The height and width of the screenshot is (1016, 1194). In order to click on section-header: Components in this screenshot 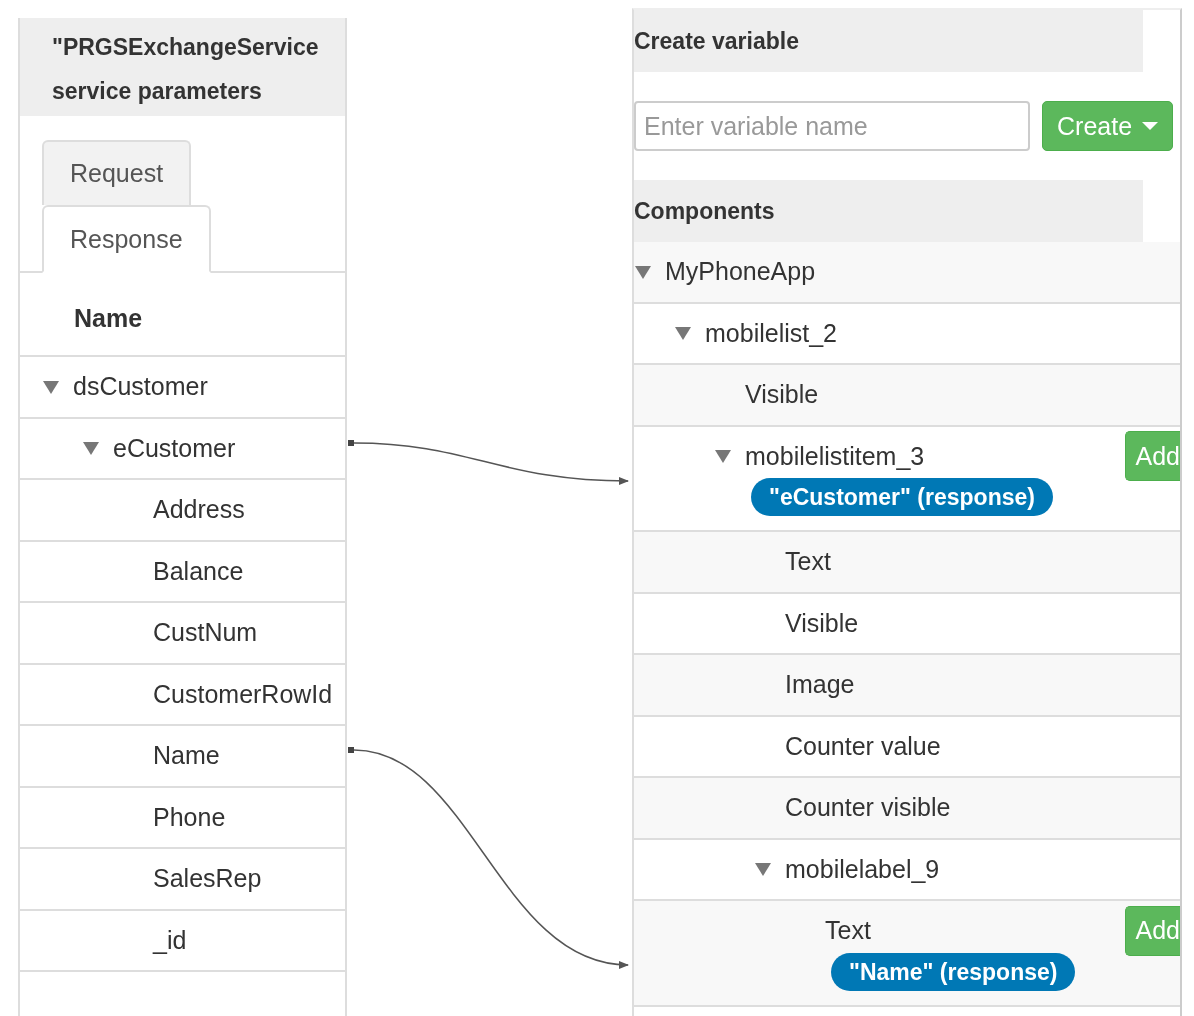, I will do `click(888, 211)`.